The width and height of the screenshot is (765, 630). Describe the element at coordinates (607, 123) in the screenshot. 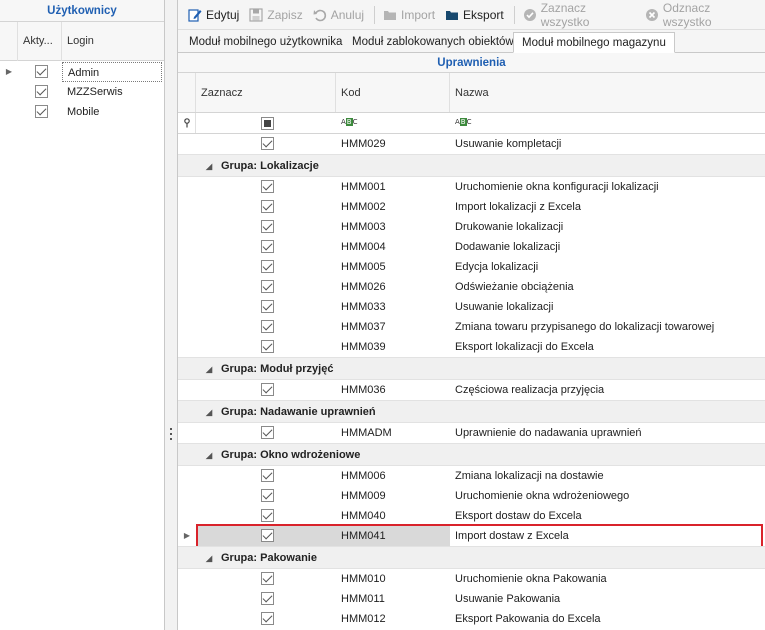

I see `name-filter-cell: ABC` at that location.